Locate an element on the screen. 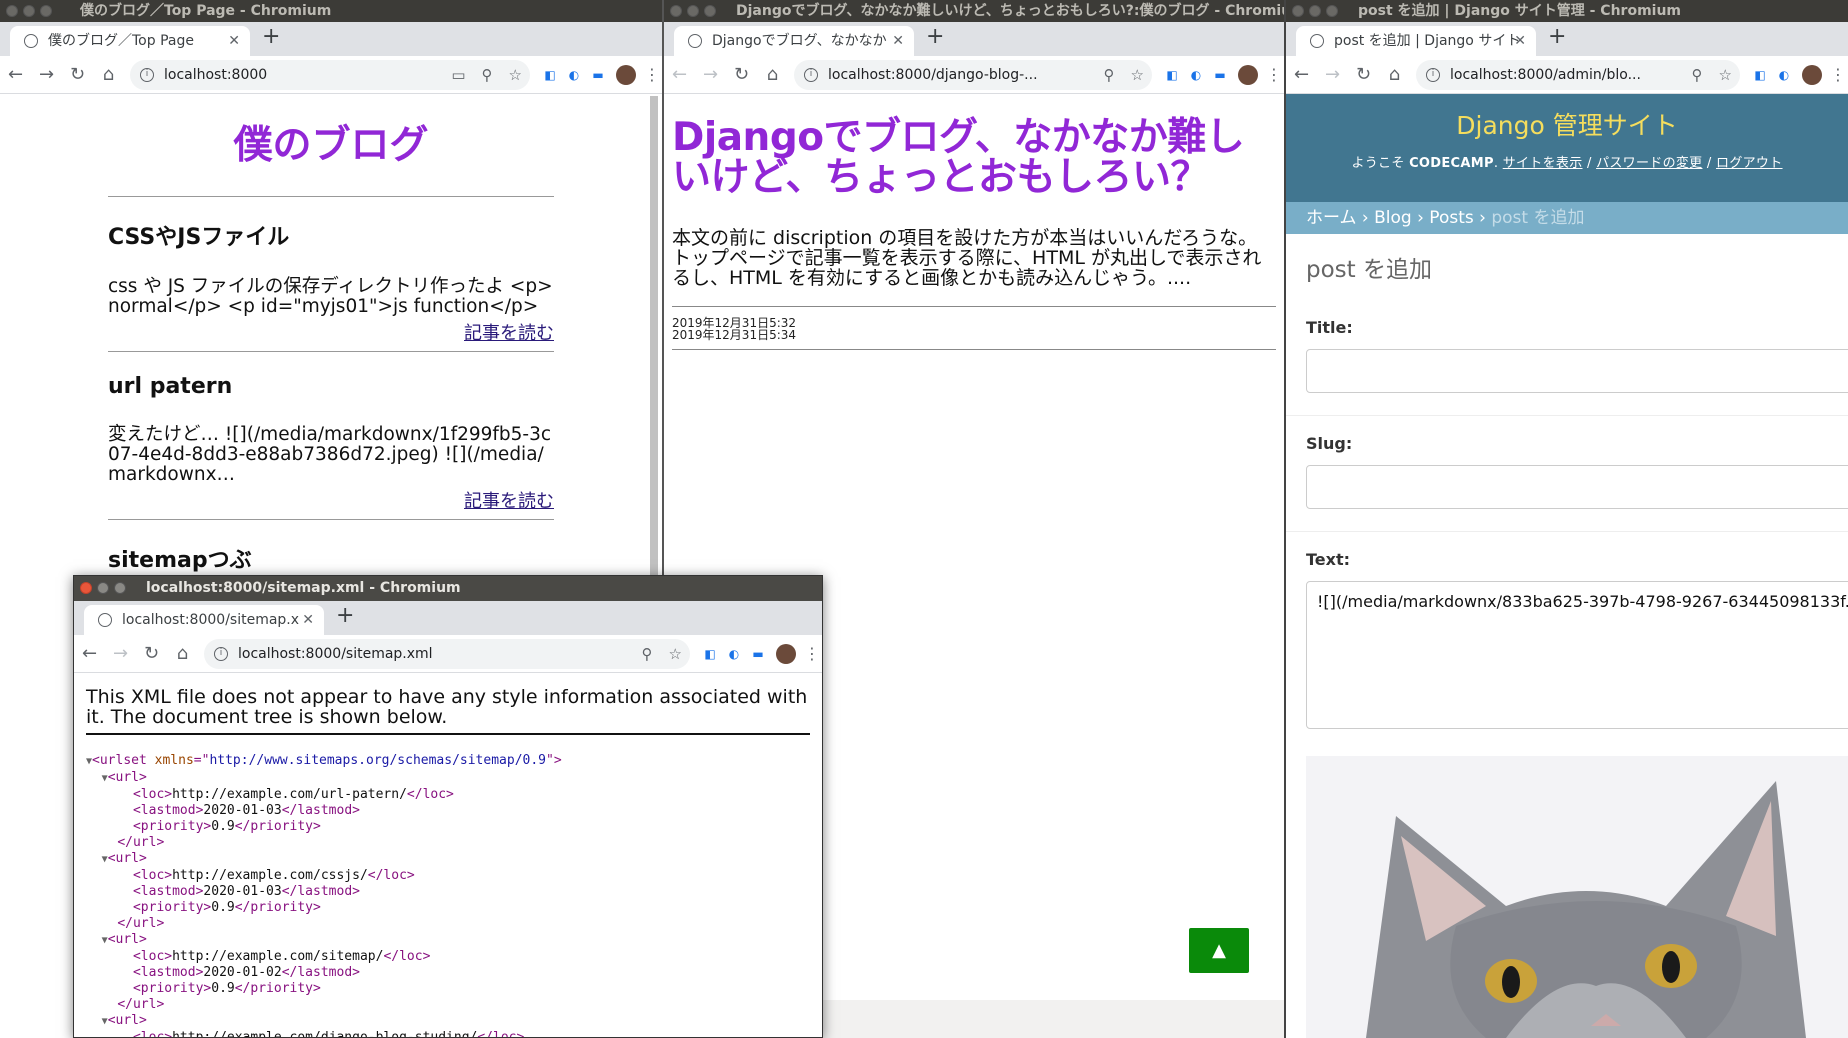 The image size is (1848, 1038). title-input is located at coordinates (1577, 371).